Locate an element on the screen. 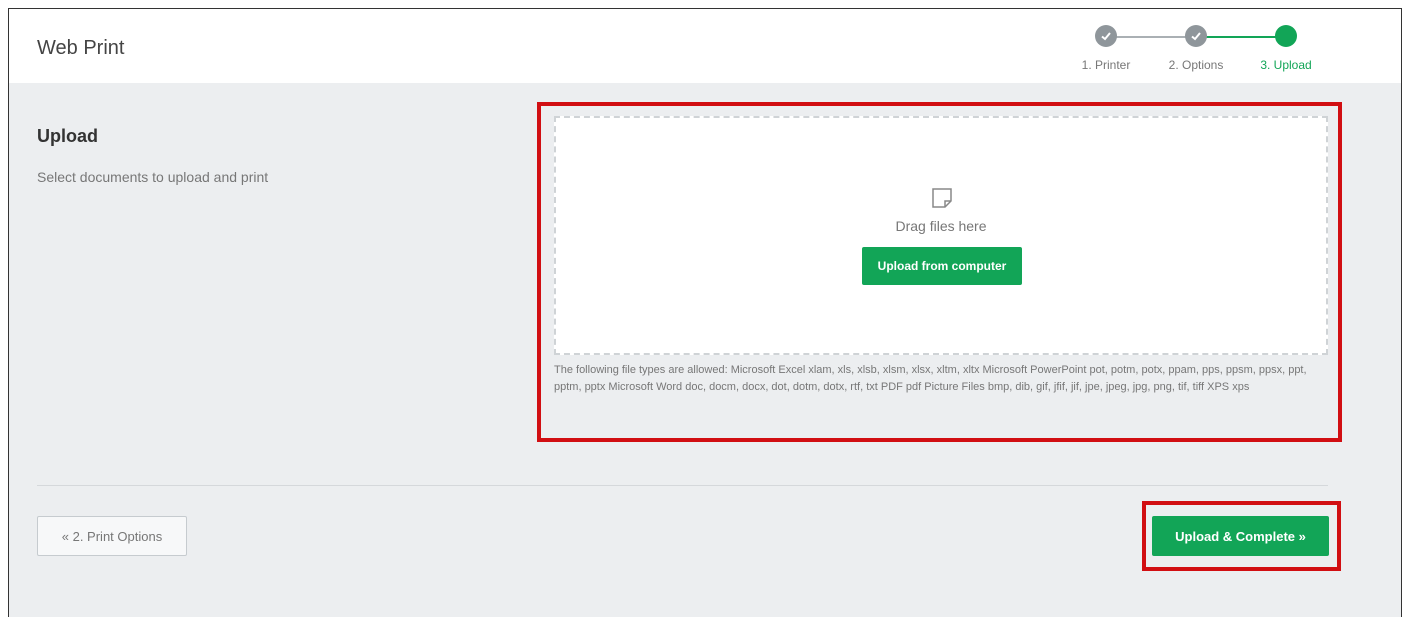 The height and width of the screenshot is (617, 1410). drag-files-text: Drag files here is located at coordinates (941, 226).